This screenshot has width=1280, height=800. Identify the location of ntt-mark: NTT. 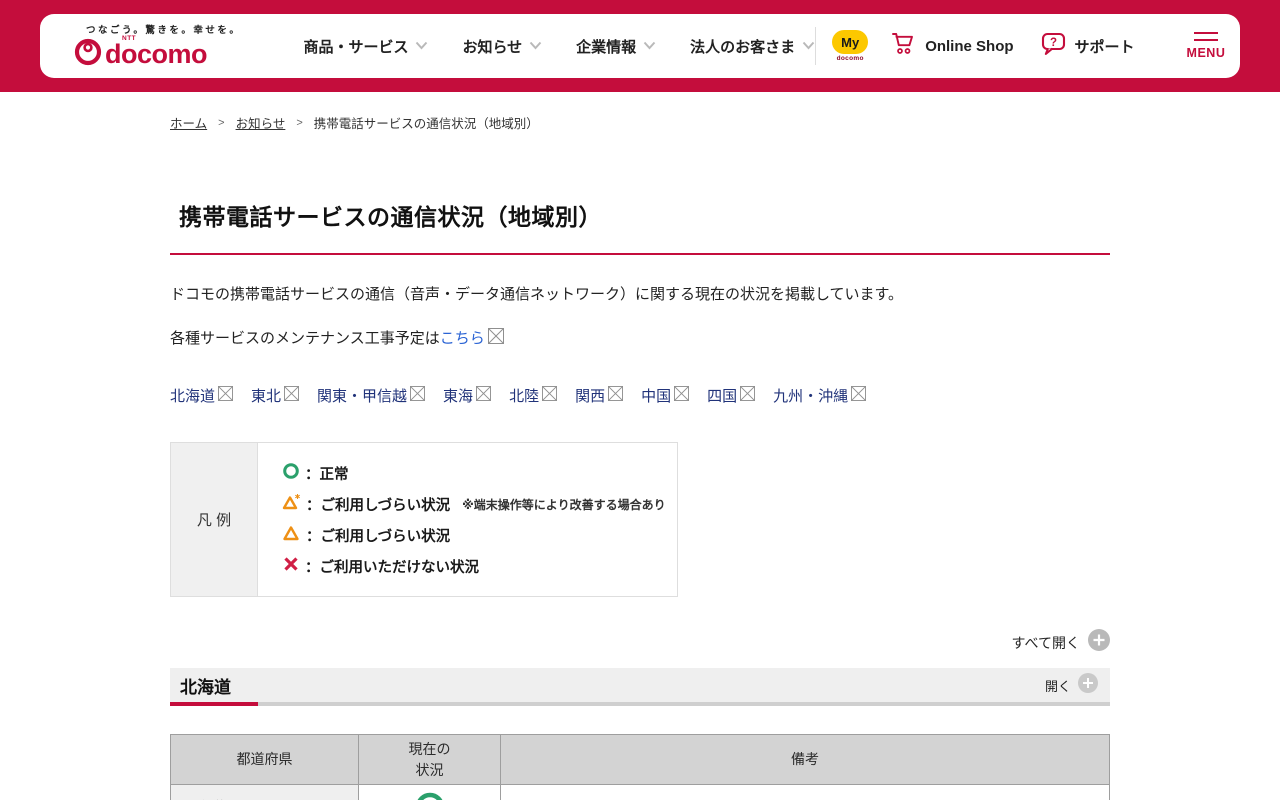
(129, 38).